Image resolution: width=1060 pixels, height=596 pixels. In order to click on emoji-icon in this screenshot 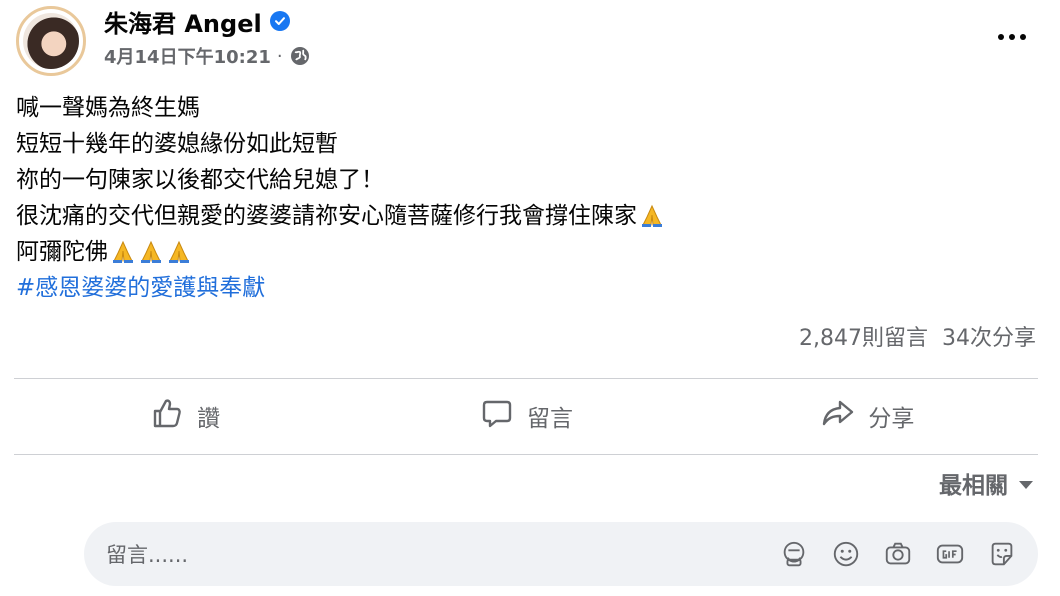, I will do `click(846, 554)`.